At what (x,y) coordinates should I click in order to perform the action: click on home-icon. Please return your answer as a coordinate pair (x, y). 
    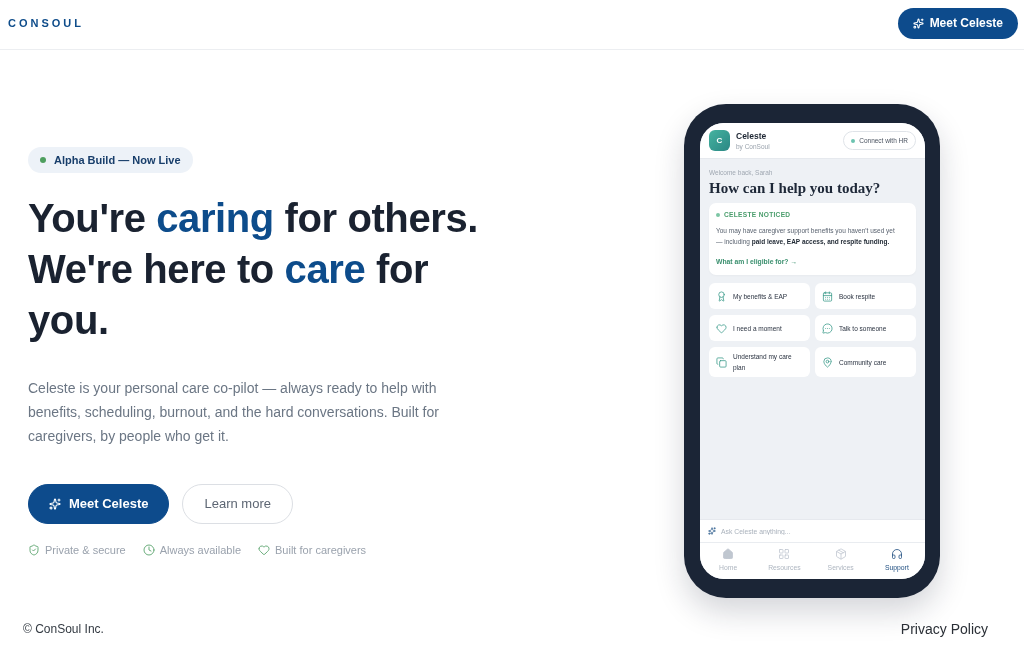
    Looking at the image, I should click on (728, 554).